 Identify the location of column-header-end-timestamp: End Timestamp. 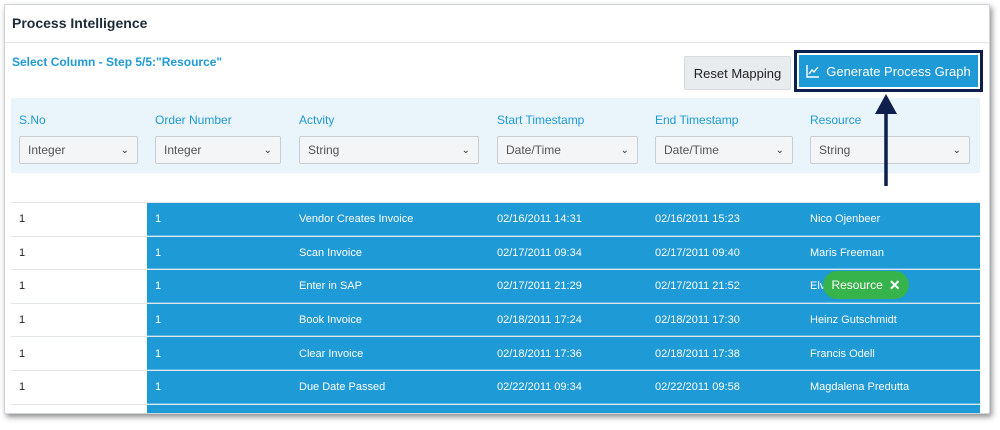
(697, 120).